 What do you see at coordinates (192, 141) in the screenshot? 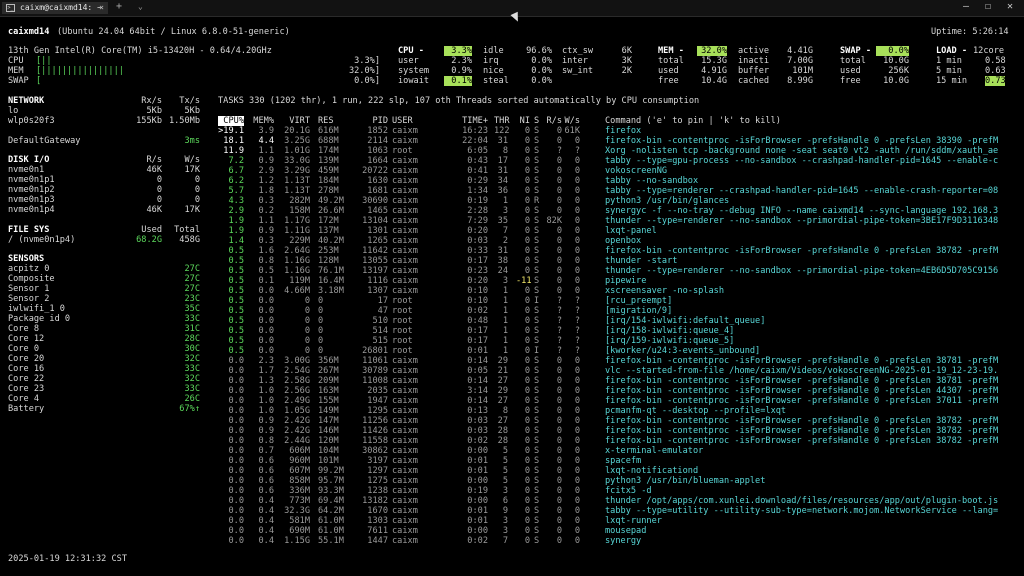
I see `default-gateway-value: 3ms` at bounding box center [192, 141].